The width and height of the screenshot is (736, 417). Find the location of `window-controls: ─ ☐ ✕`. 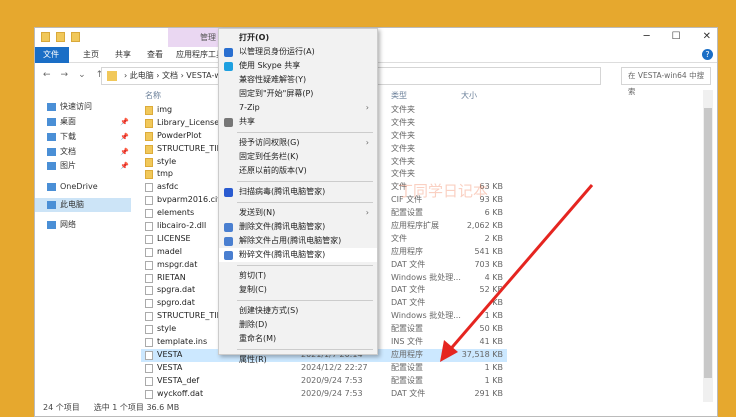

window-controls: ─ ☐ ✕ is located at coordinates (677, 36).